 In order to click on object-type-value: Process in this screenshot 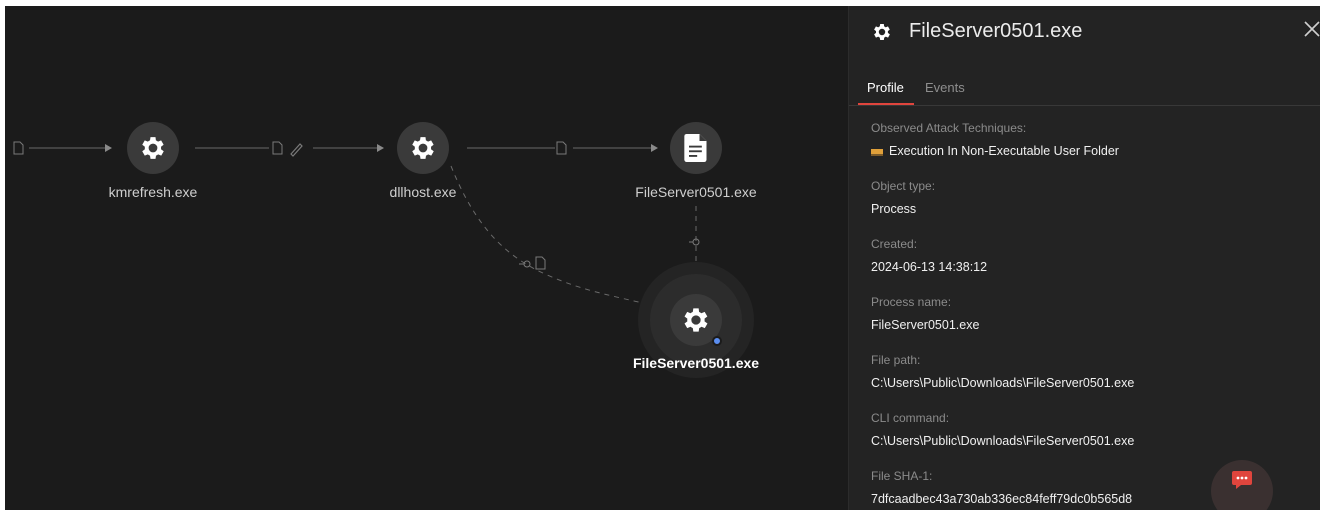, I will do `click(894, 209)`.